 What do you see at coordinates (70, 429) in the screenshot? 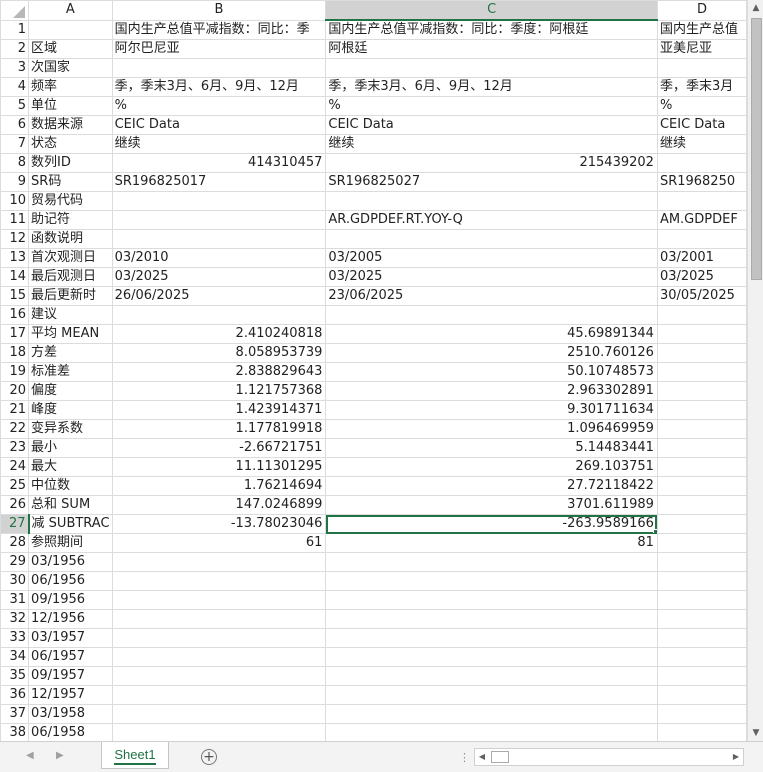
I see `cell-a: 变异系数` at bounding box center [70, 429].